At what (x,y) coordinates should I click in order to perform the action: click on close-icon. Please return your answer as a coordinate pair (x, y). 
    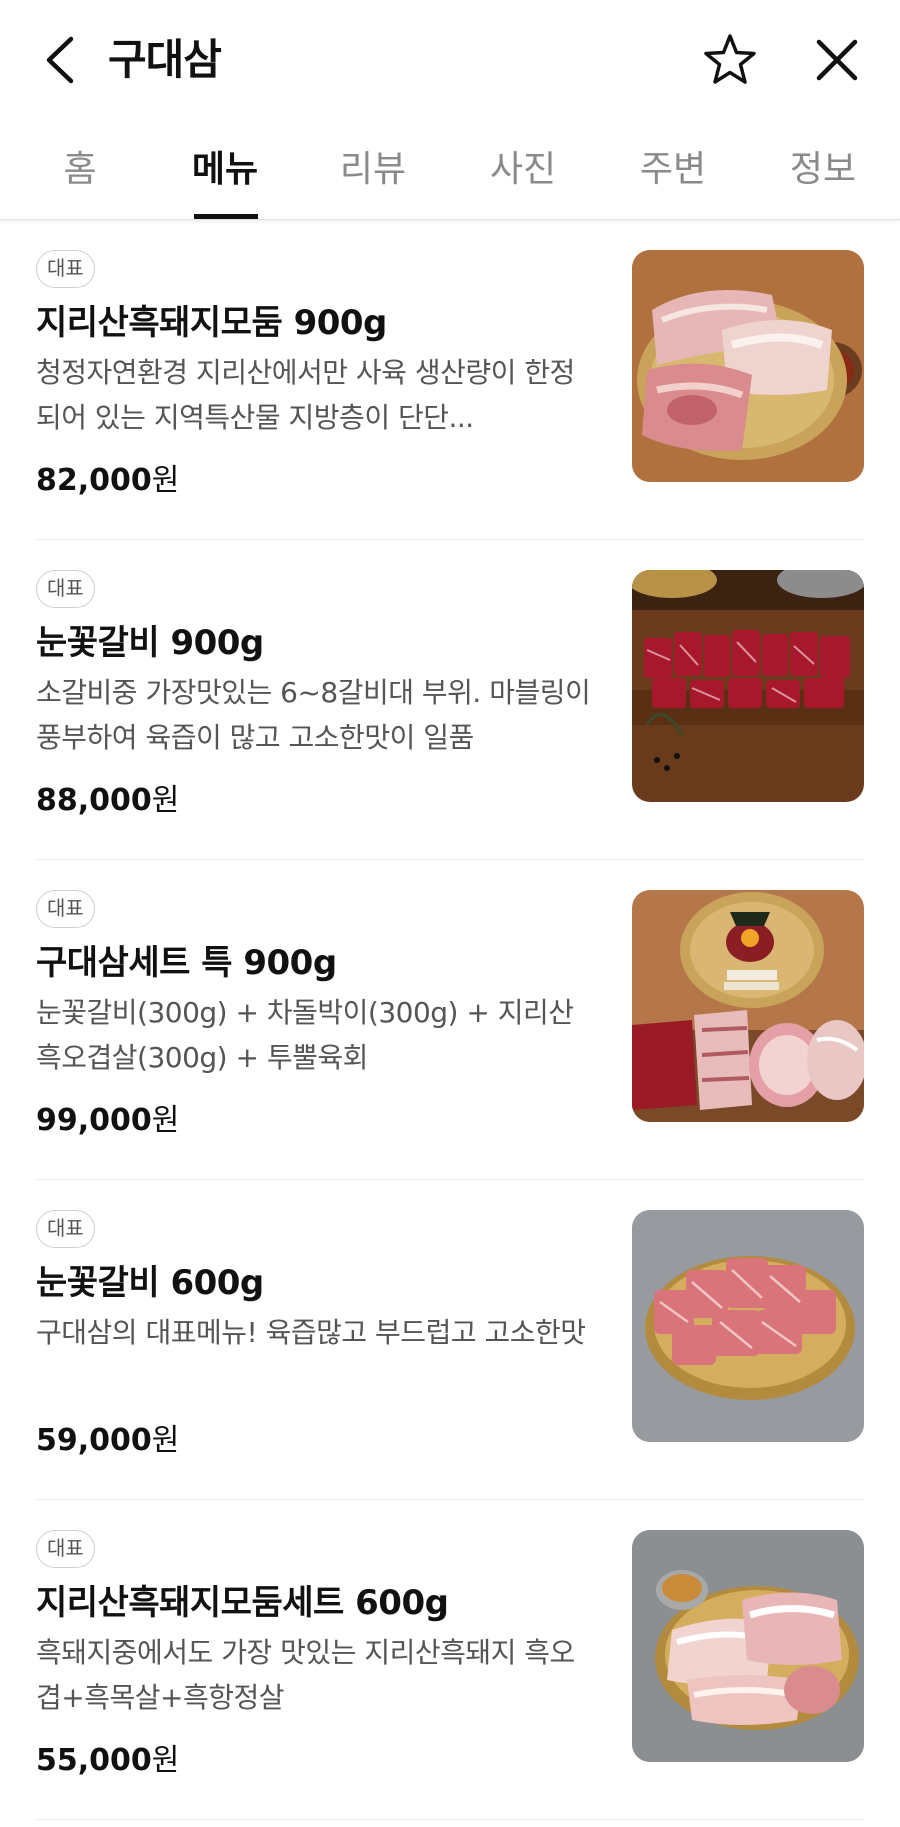
    Looking at the image, I should click on (837, 60).